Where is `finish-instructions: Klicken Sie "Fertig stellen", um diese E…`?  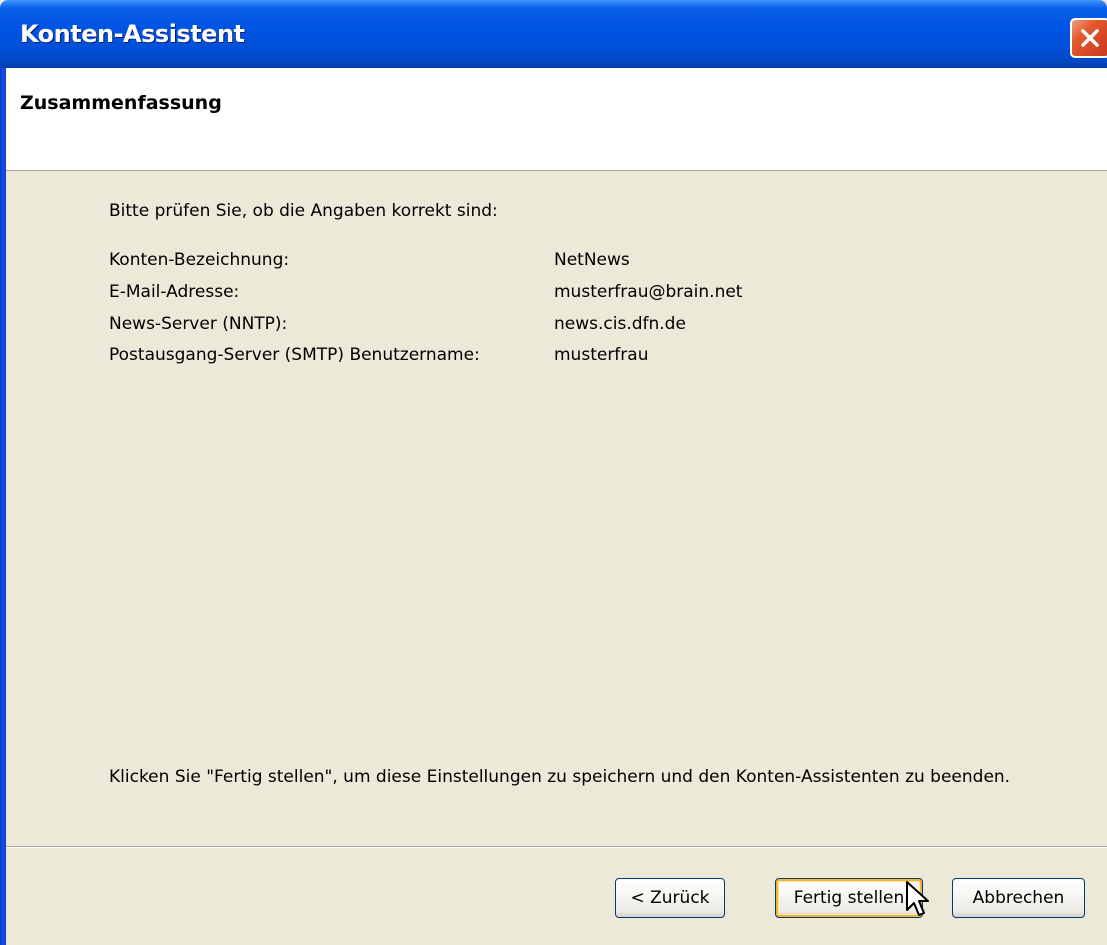 finish-instructions: Klicken Sie "Fertig stellen", um diese E… is located at coordinates (560, 777).